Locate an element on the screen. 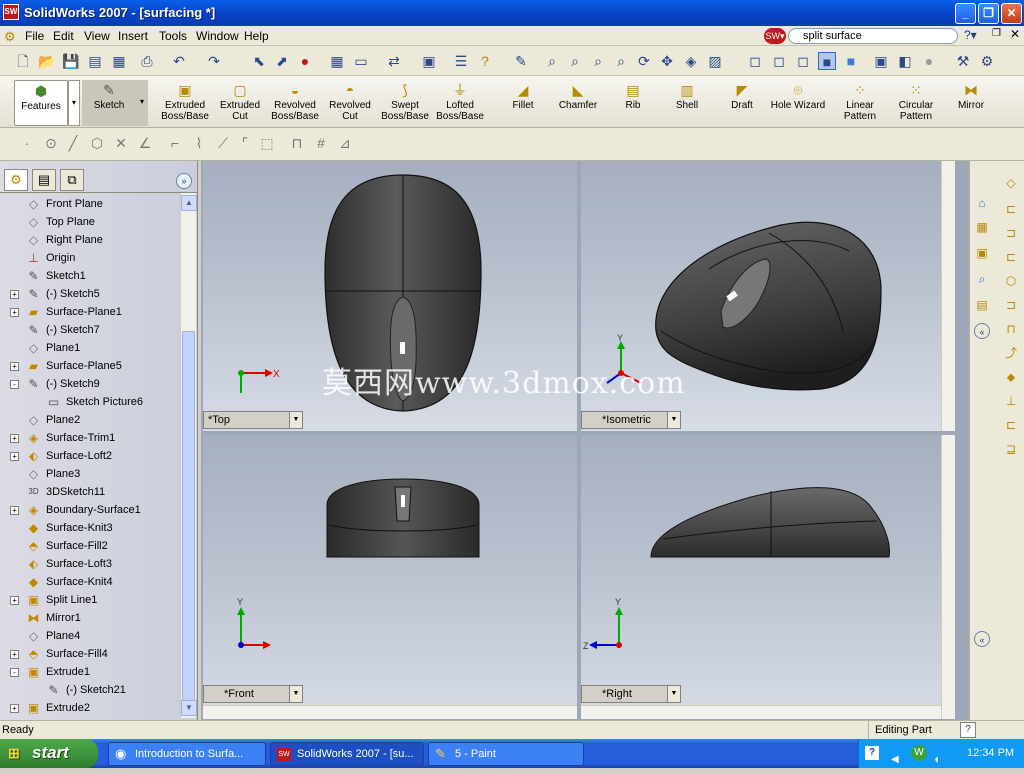 This screenshot has width=1024, height=774. redo-icon: ↷ is located at coordinates (214, 61).